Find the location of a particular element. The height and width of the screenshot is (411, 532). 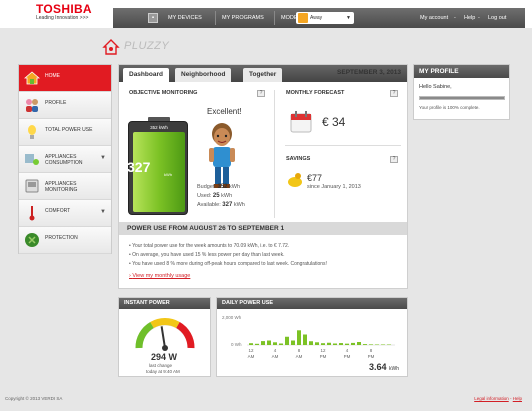

sidebar-item-label: PROTECTION is located at coordinates (61, 238).